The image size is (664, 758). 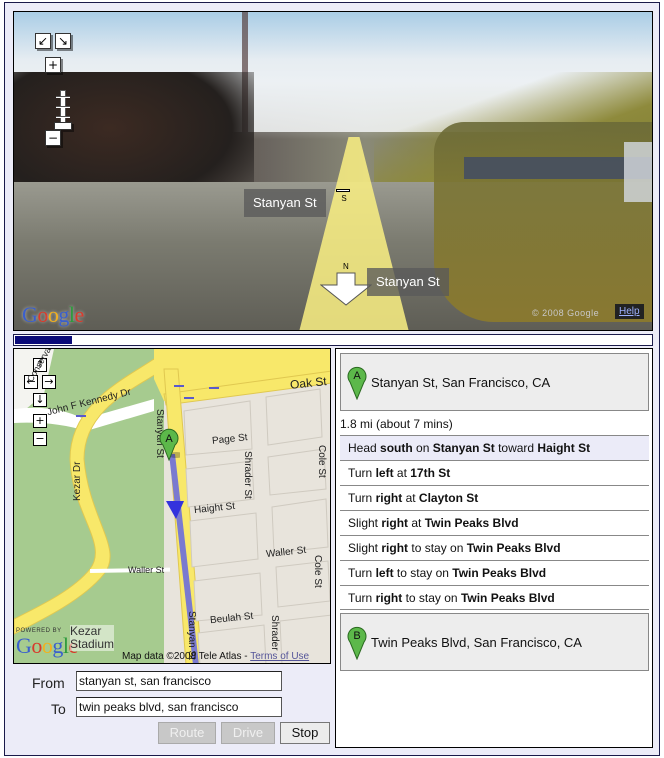 I want to click on map-label-cole-top: Cole St, so click(x=321, y=461).